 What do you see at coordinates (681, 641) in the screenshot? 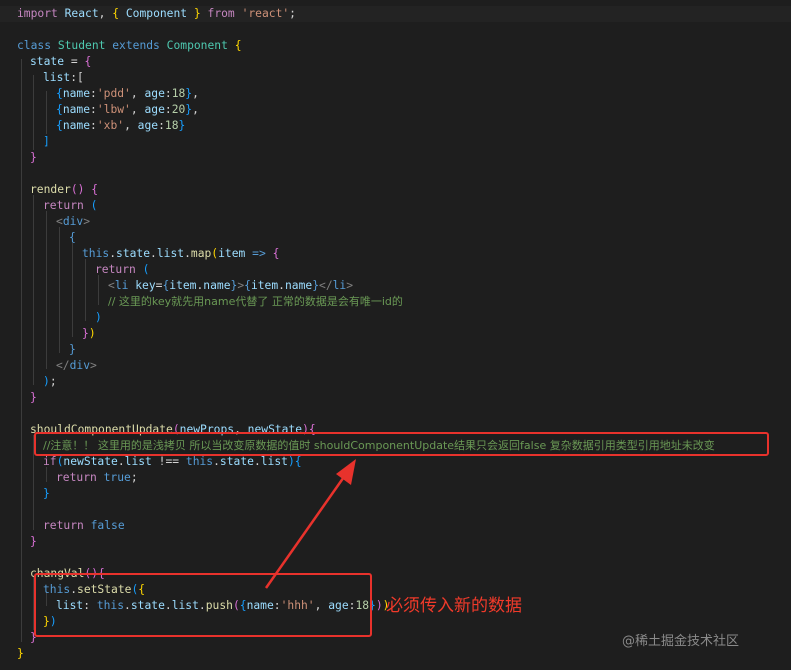
I see `watermark: @稀土掘金技术社区` at bounding box center [681, 641].